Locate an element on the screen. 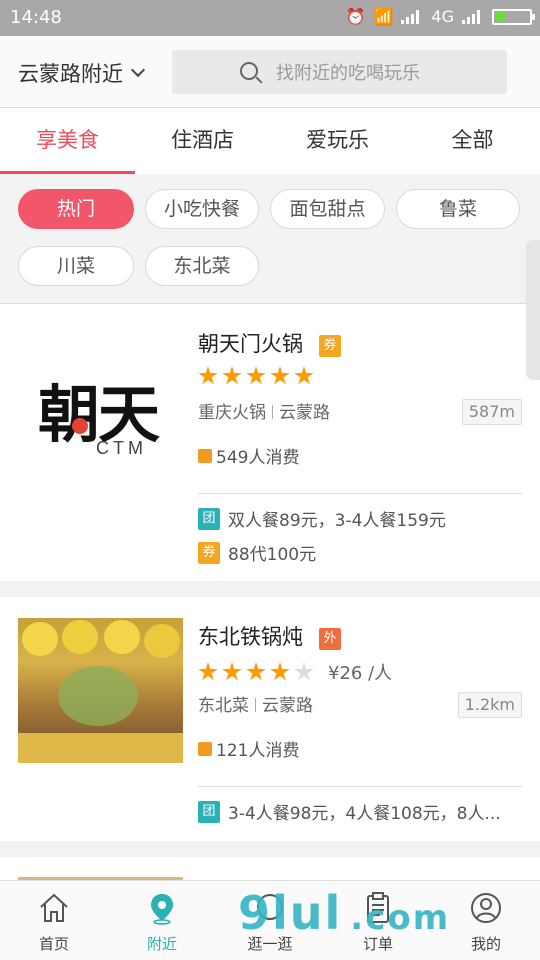 The height and width of the screenshot is (960, 540). restaurant-name-row: 朝天门火锅券 is located at coordinates (269, 343).